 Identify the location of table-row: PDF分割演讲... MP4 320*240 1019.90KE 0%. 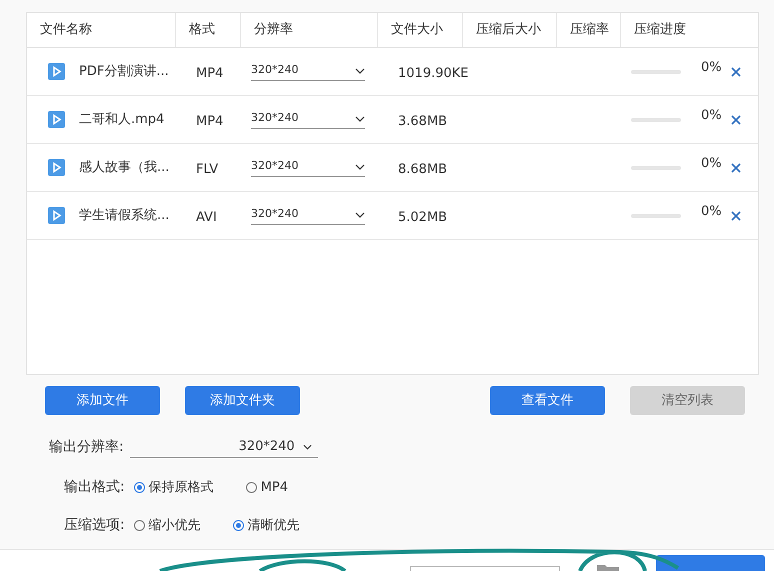
(392, 72).